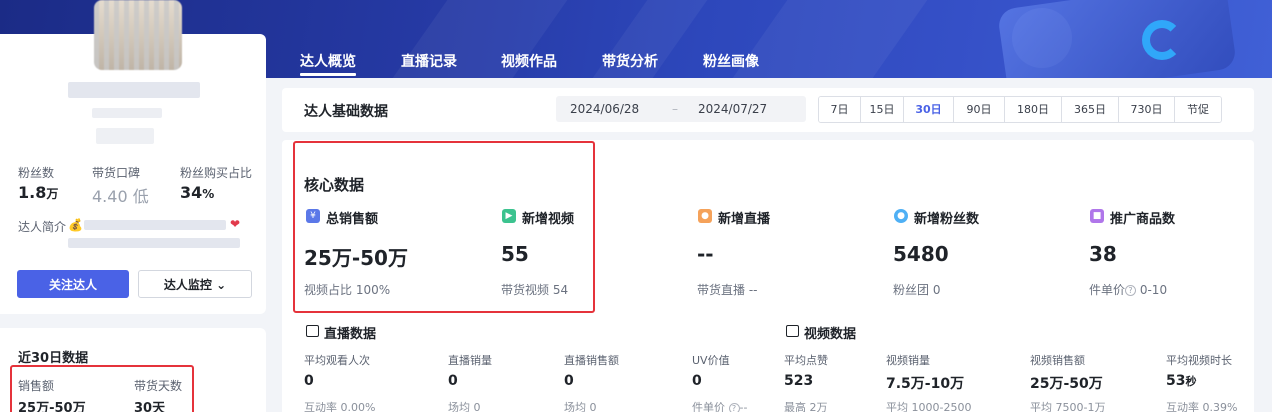  I want to click on uv-value-value: 0, so click(697, 381).